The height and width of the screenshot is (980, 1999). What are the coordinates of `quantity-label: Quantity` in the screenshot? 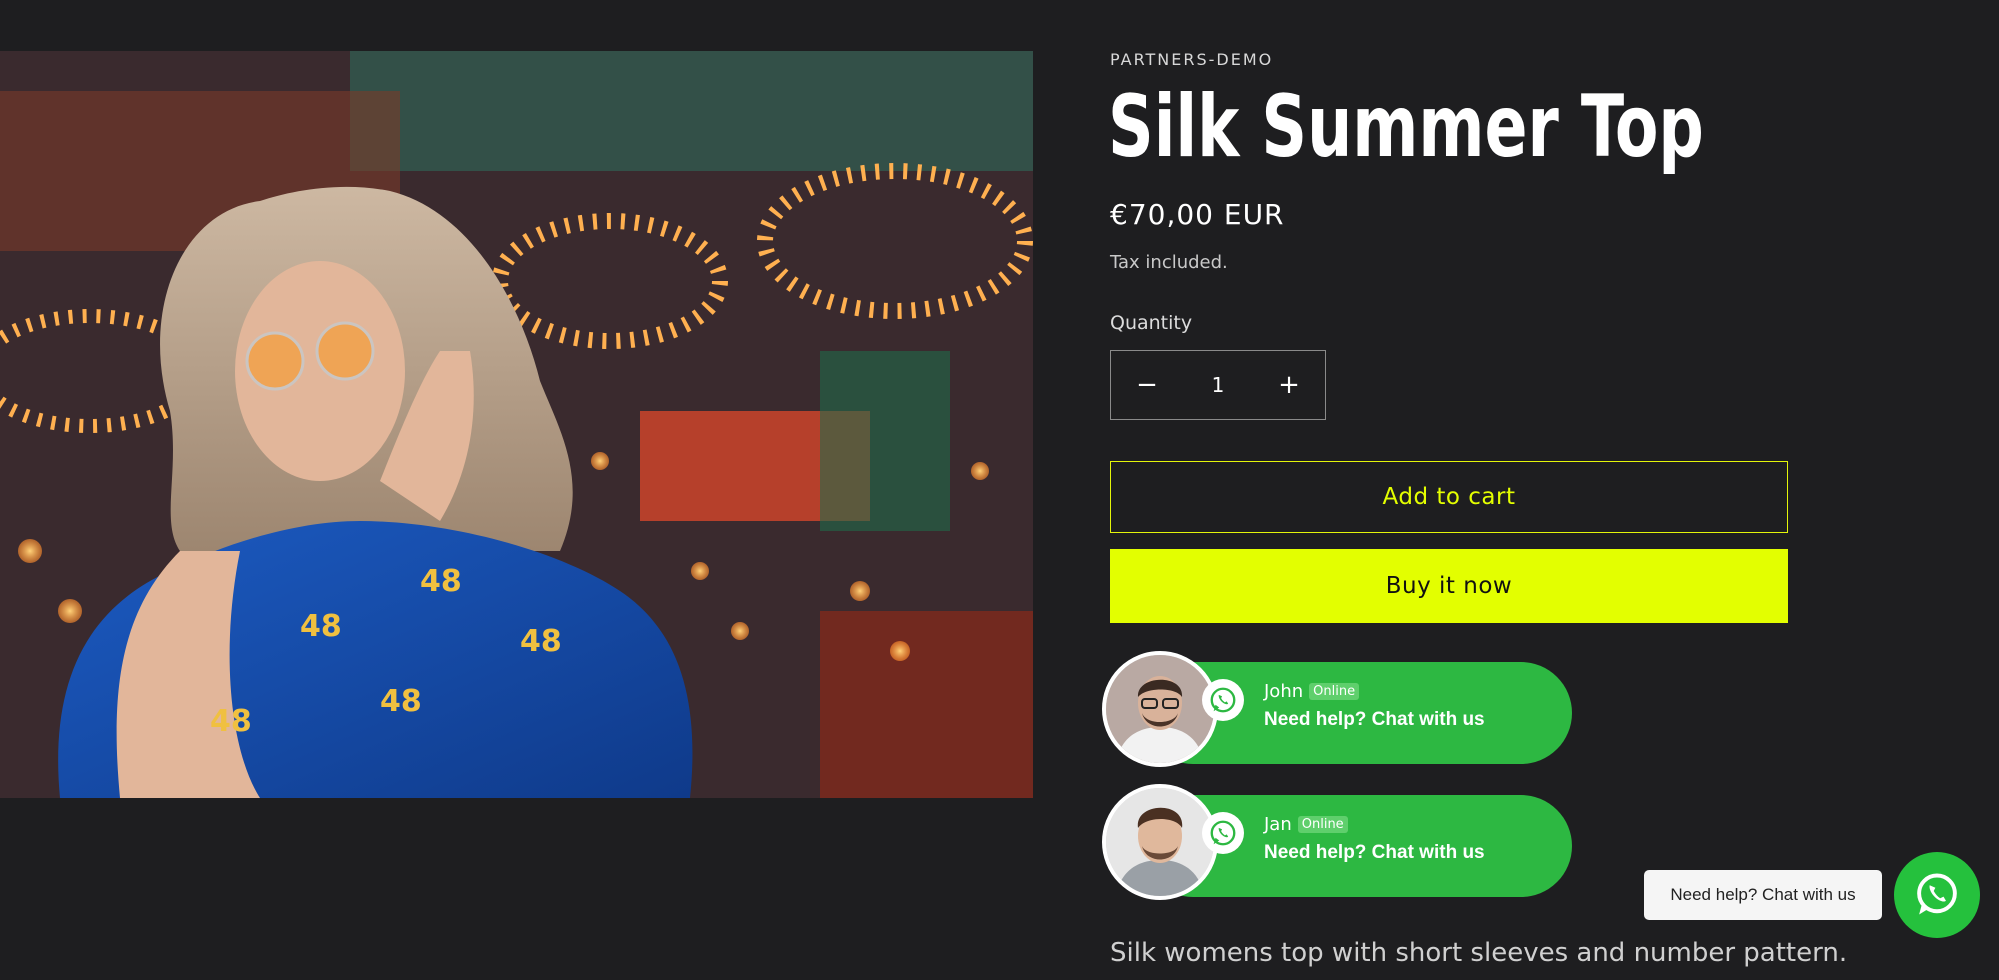 It's located at (1151, 323).